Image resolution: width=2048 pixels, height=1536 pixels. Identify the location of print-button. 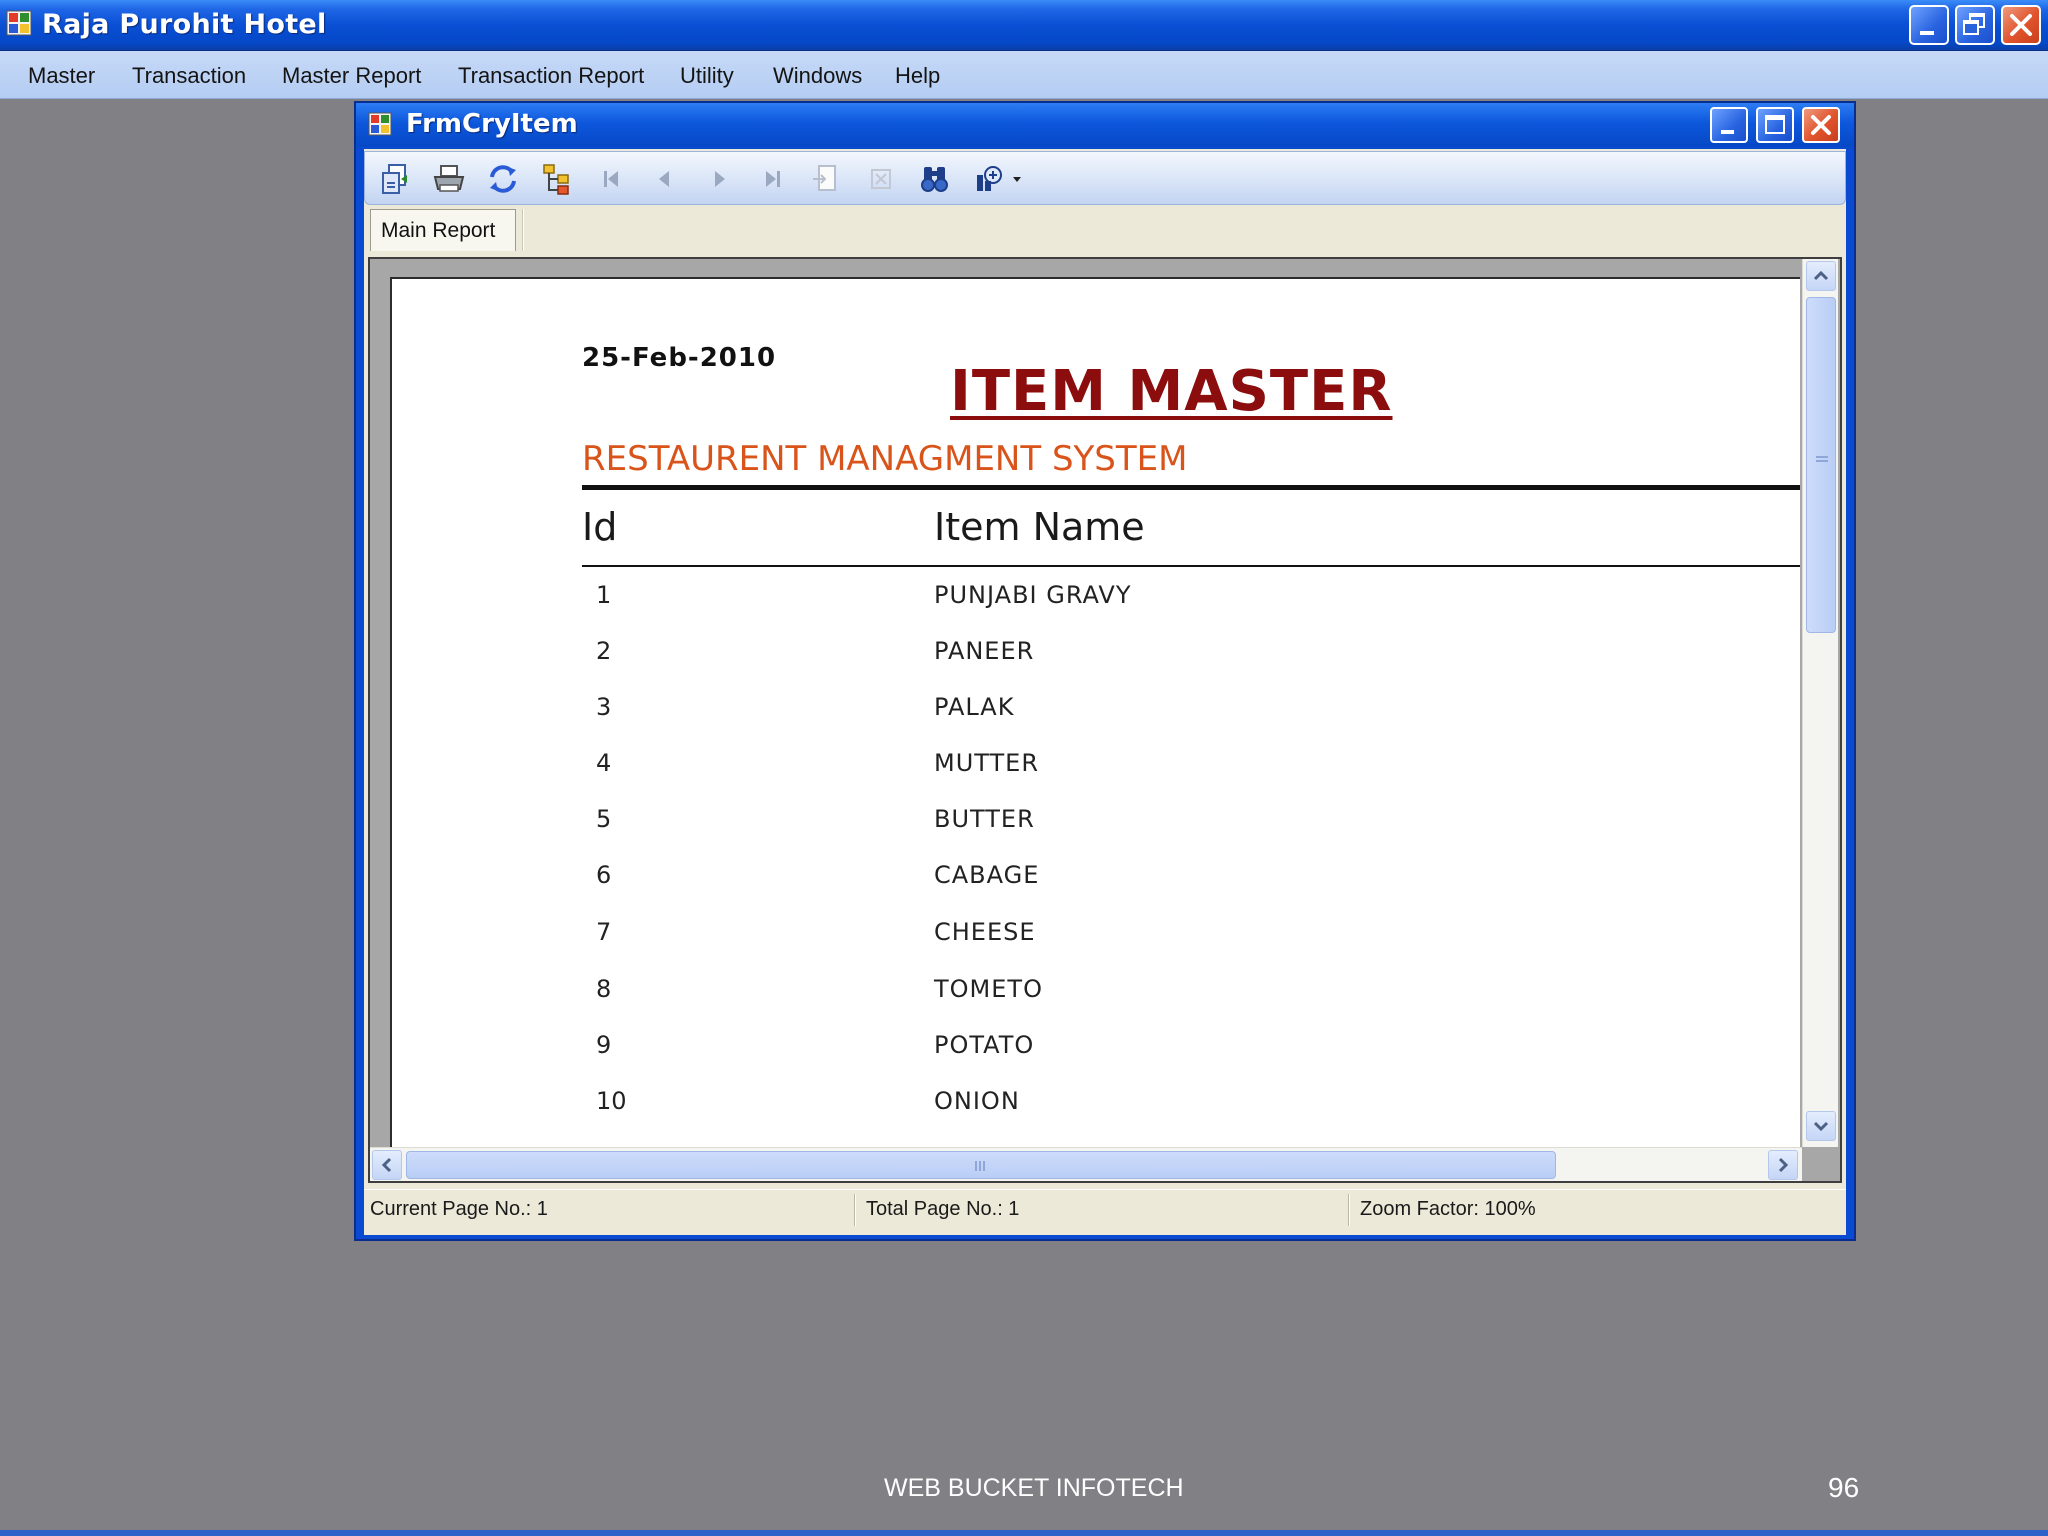
(449, 179).